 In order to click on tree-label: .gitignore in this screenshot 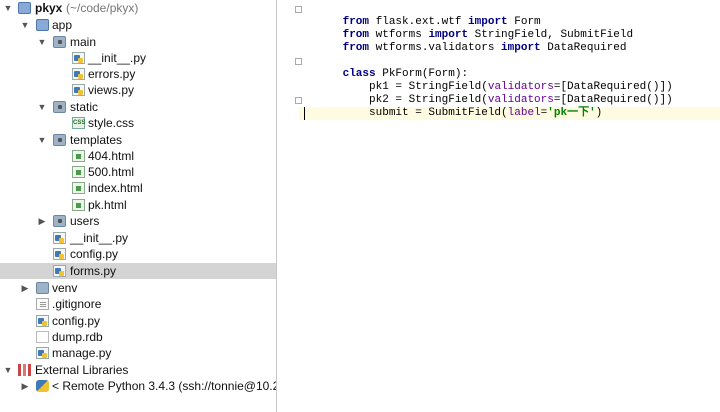, I will do `click(77, 304)`.